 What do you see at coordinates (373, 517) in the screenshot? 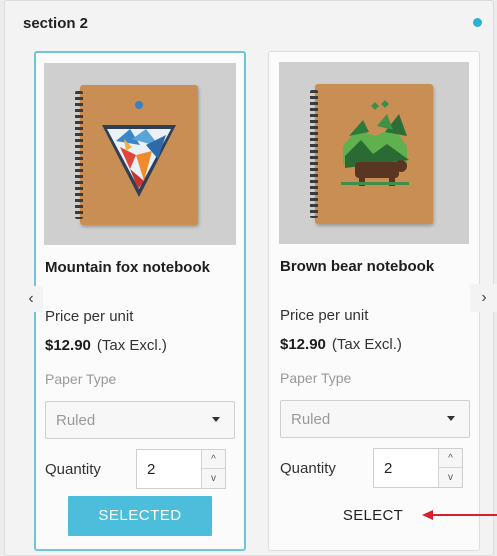
I see `select-button: SELECT` at bounding box center [373, 517].